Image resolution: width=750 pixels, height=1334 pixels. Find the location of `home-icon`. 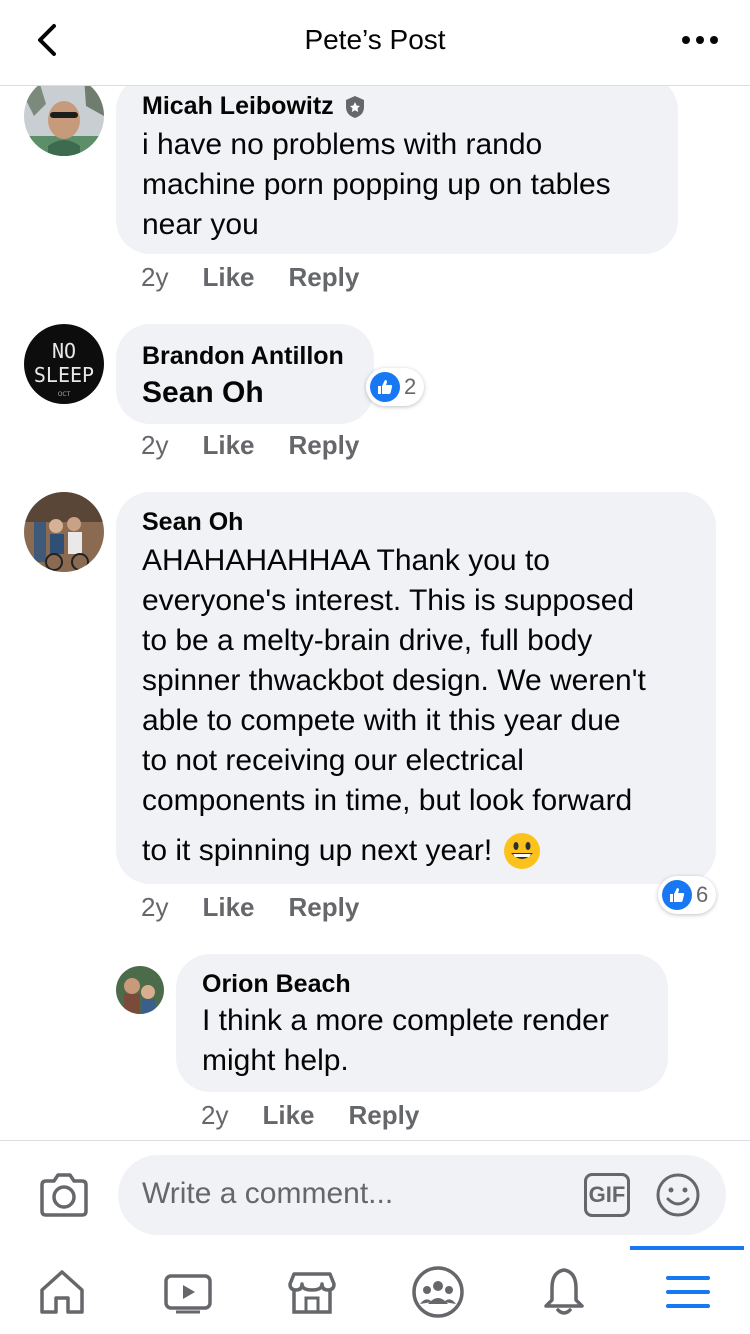

home-icon is located at coordinates (62, 1292).